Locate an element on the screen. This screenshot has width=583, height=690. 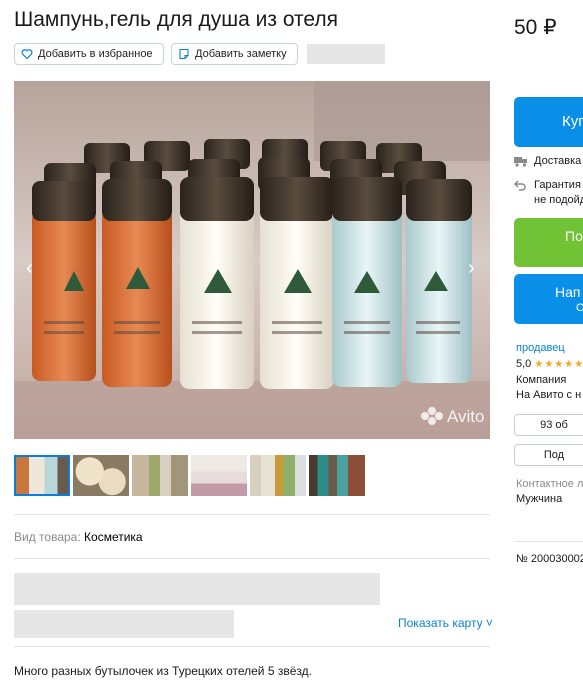
chevron-down-icon: ˅ is located at coordinates (487, 623).